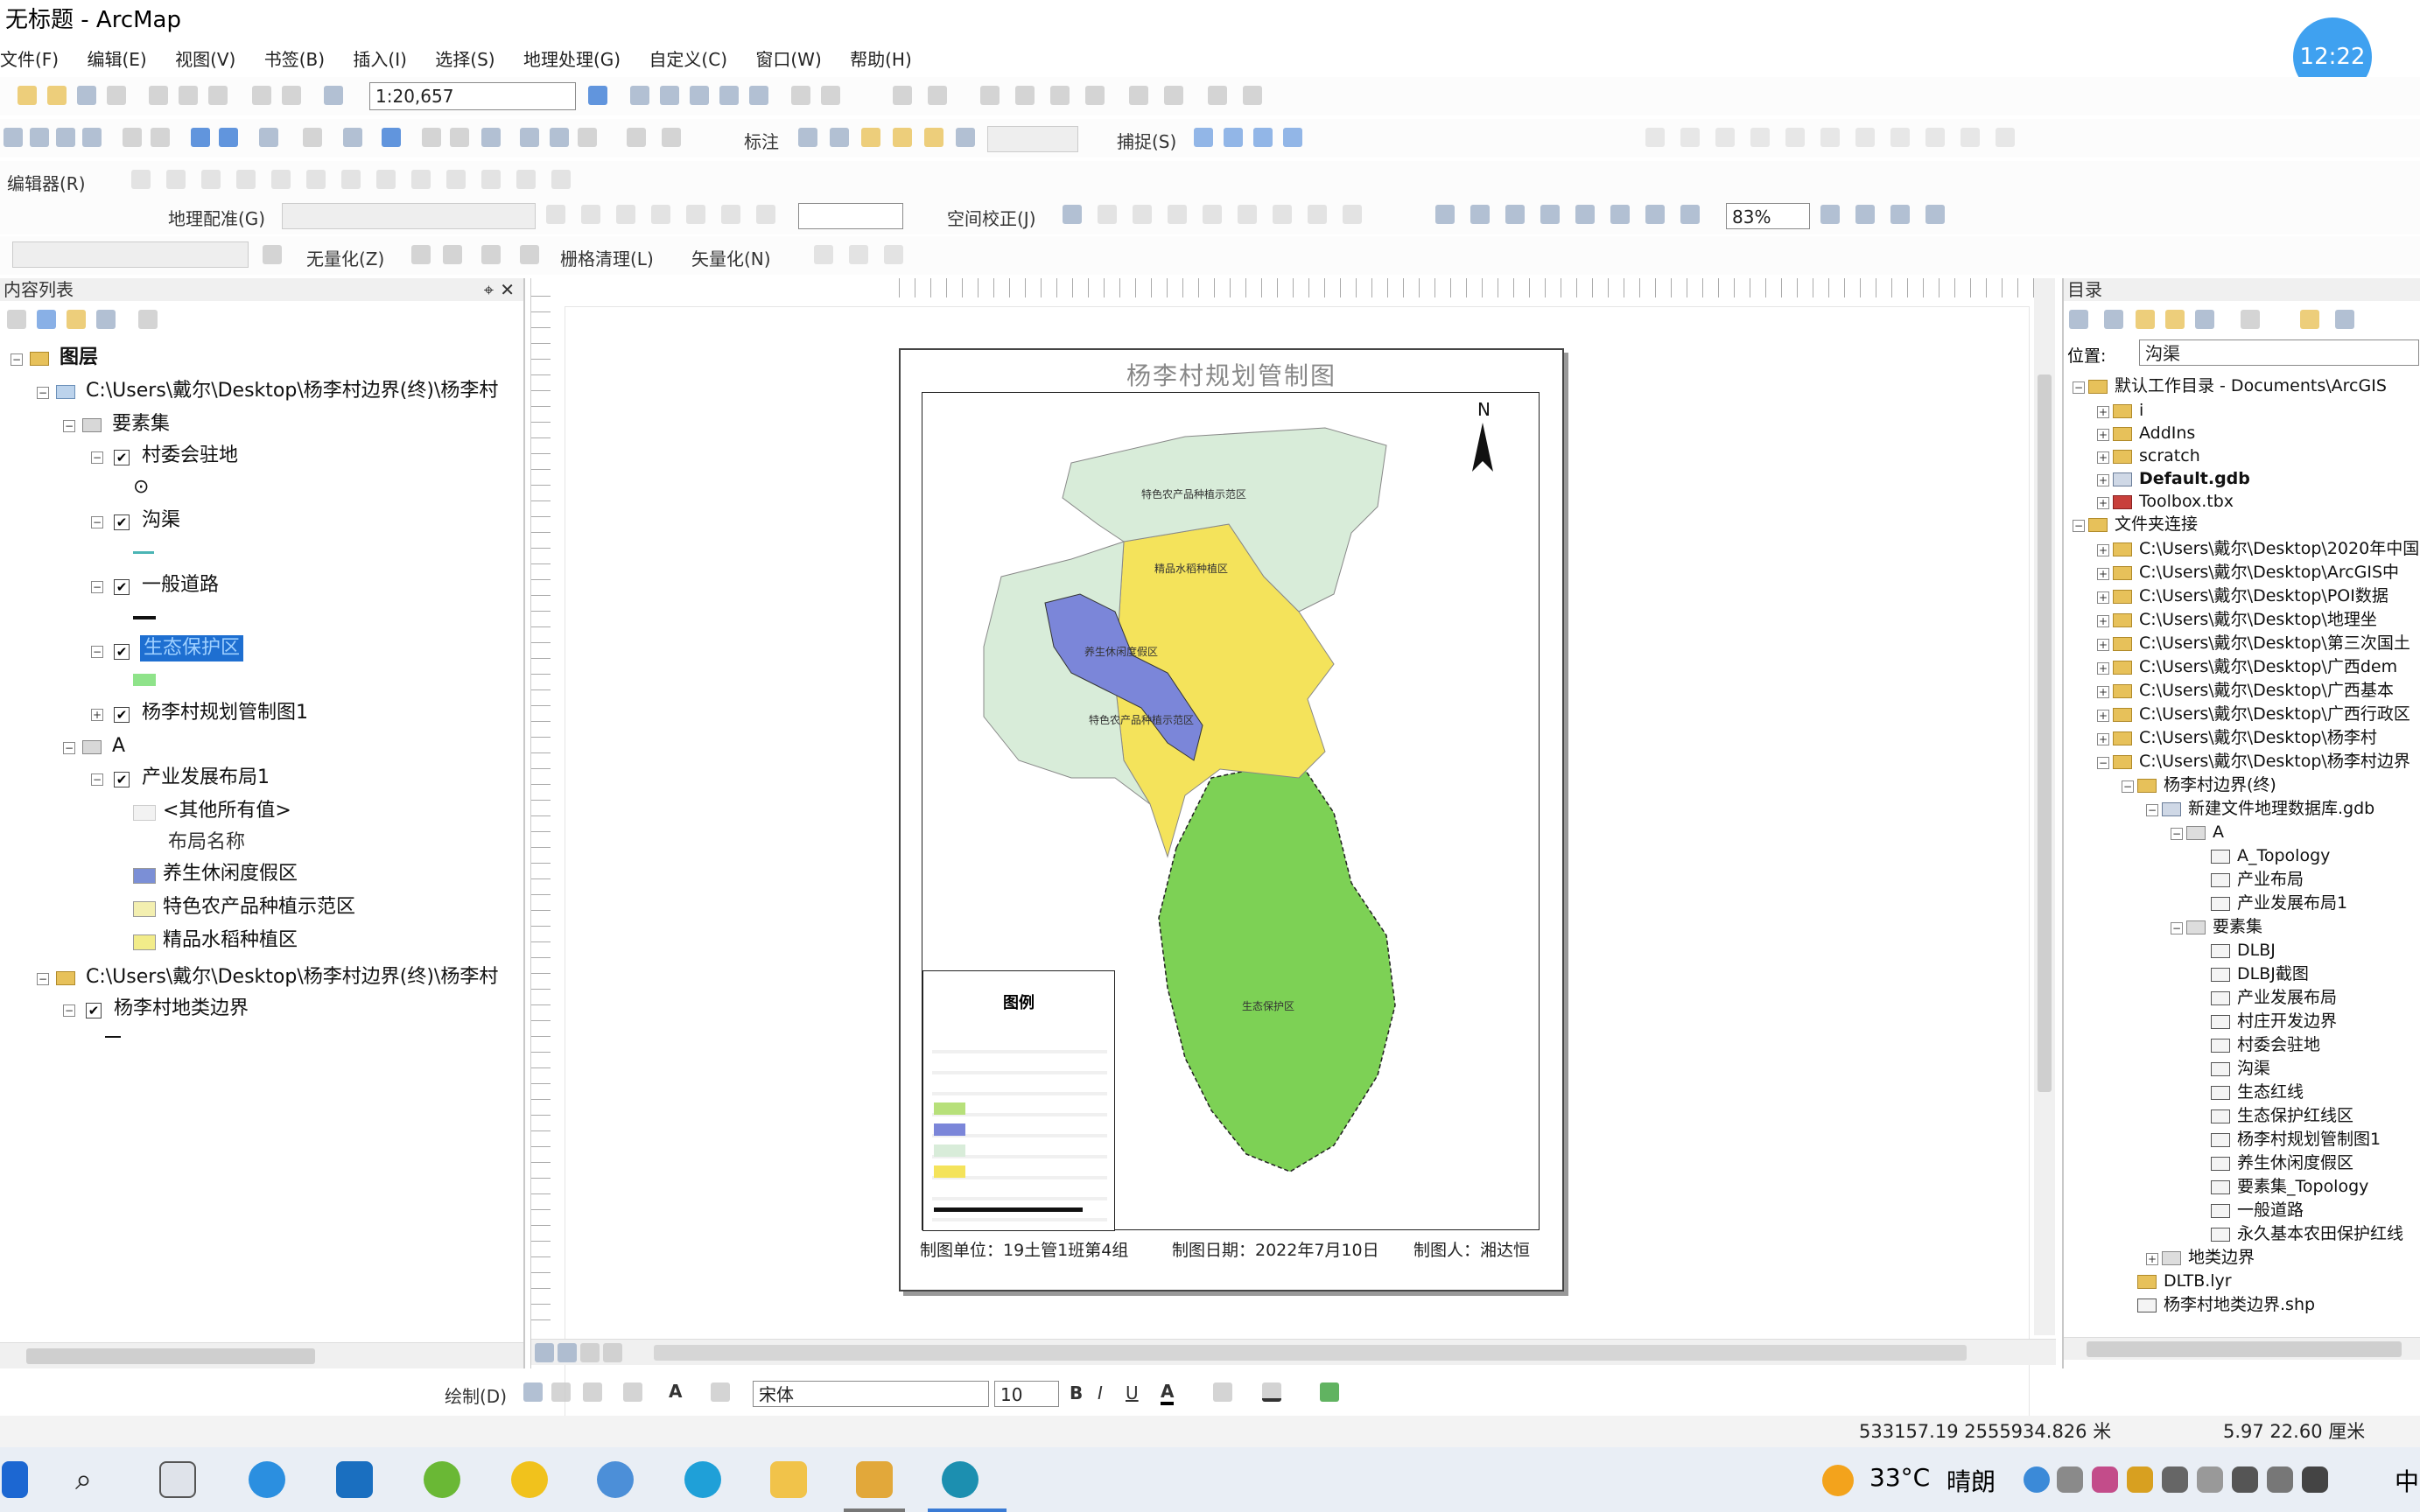 The width and height of the screenshot is (2420, 1512). Describe the element at coordinates (2105, 1479) in the screenshot. I see `tray-app-3-icon` at that location.